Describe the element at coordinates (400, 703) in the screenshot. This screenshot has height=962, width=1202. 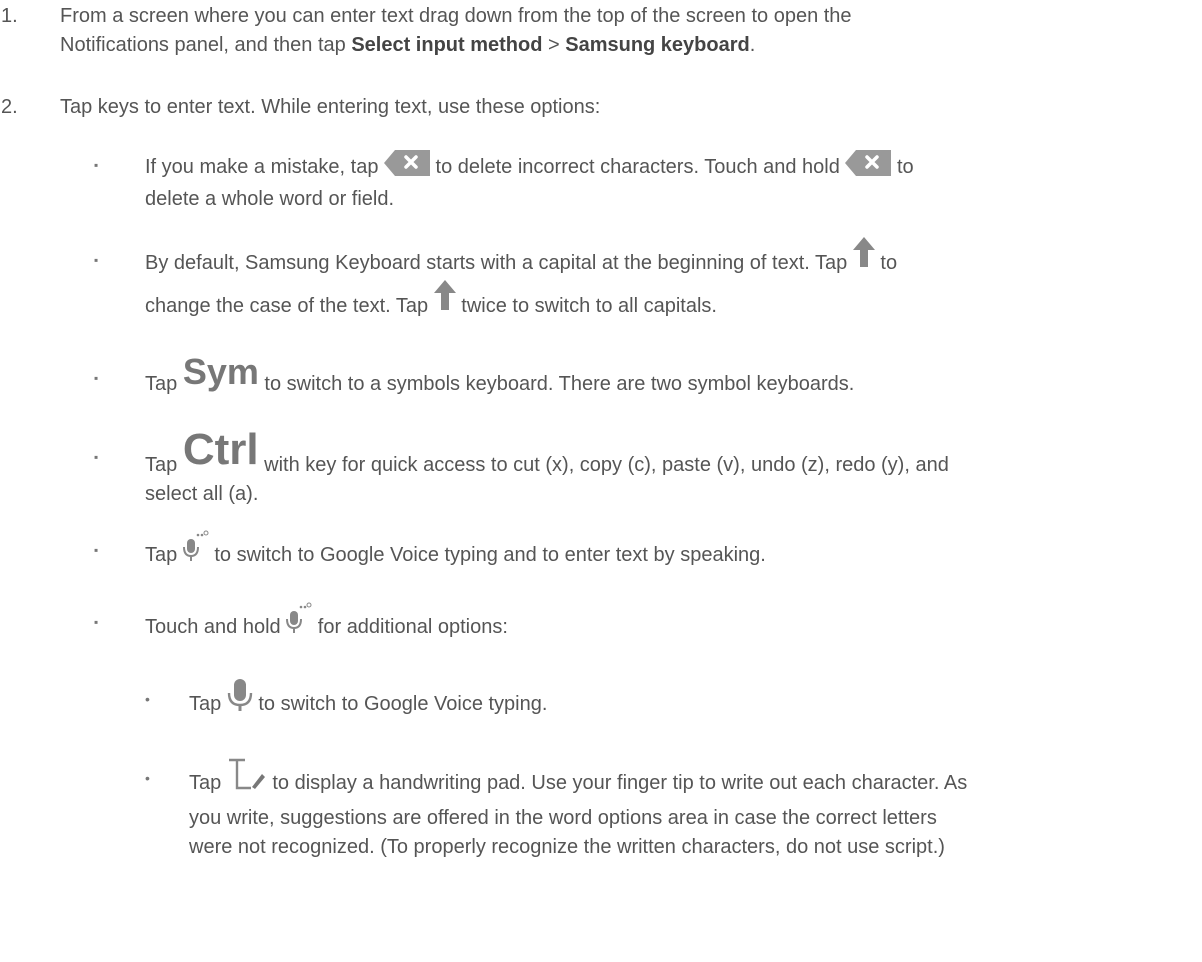
I see `text-segment: to switch to Google Voice typing.` at that location.